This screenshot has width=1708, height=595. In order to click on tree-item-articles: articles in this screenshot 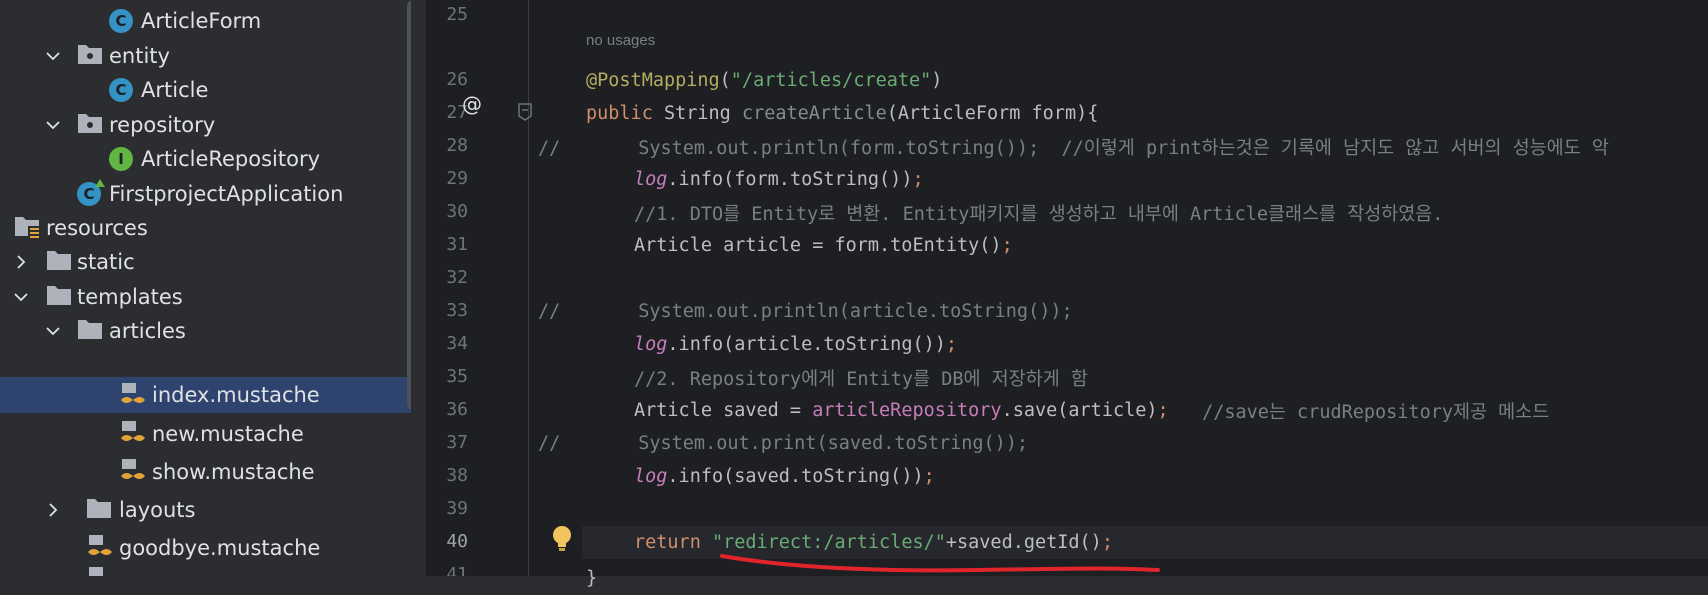, I will do `click(205, 330)`.